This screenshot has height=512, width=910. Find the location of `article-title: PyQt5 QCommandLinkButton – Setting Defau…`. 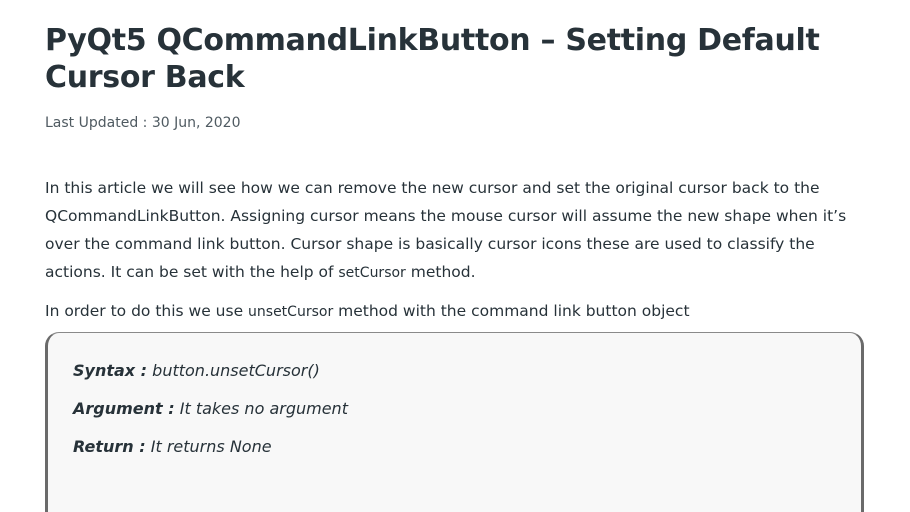

article-title: PyQt5 QCommandLinkButton – Setting Defau… is located at coordinates (432, 59).